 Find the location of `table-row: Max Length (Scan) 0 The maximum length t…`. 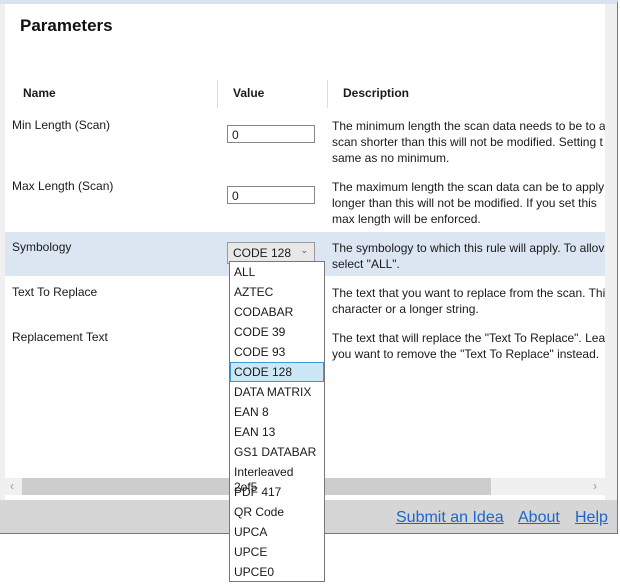

table-row: Max Length (Scan) 0 The maximum length t… is located at coordinates (305, 203).